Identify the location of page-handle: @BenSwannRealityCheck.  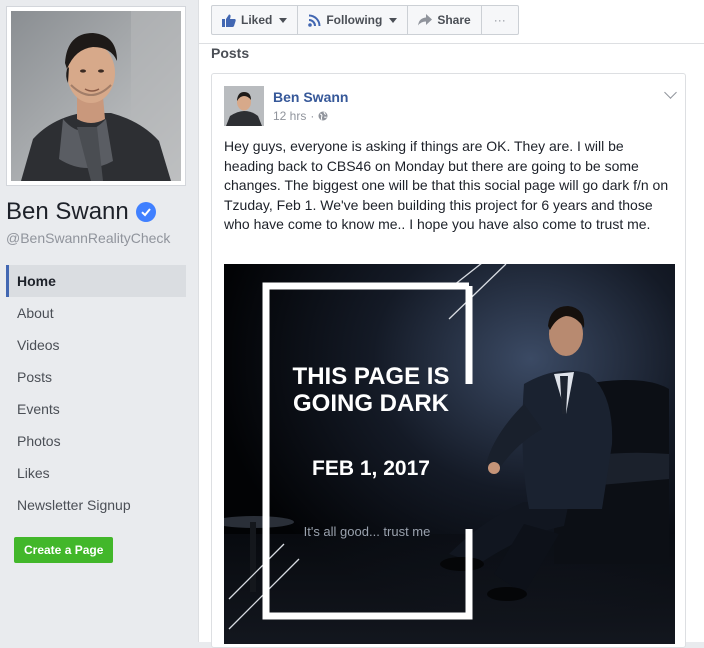
(88, 238).